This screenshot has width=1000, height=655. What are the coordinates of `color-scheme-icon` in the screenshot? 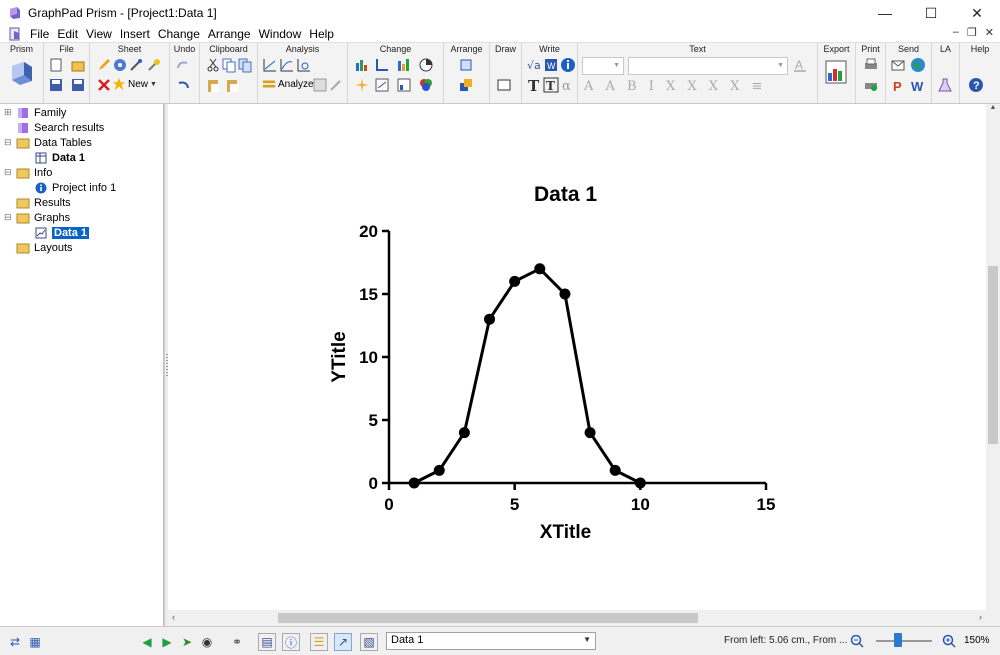 It's located at (426, 85).